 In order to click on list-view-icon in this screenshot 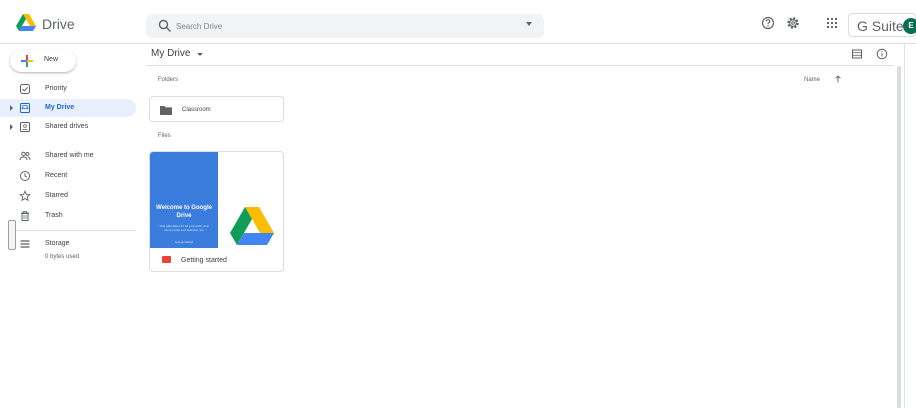, I will do `click(857, 54)`.